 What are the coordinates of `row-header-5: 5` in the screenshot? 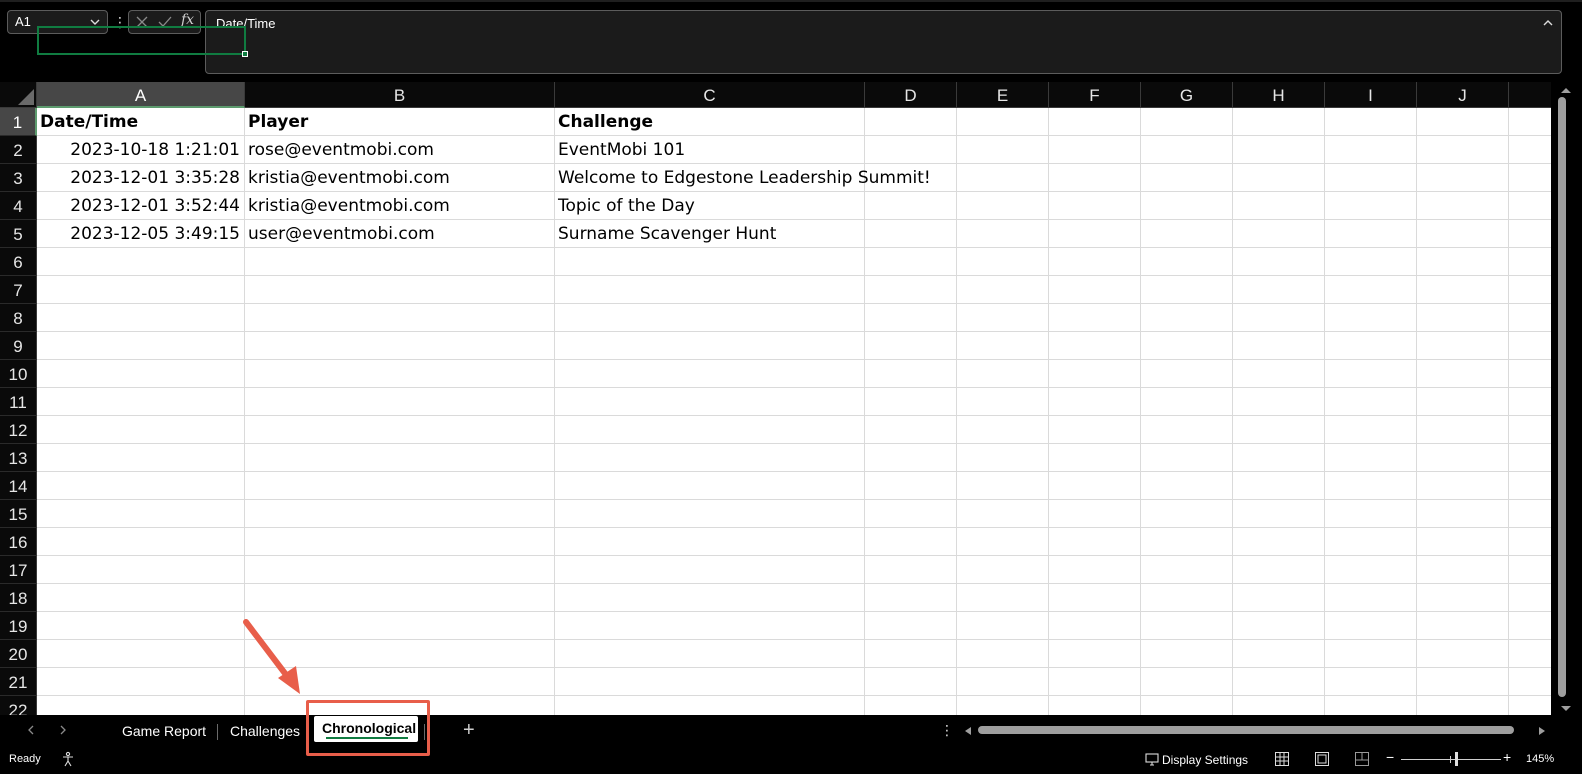 It's located at (18, 234).